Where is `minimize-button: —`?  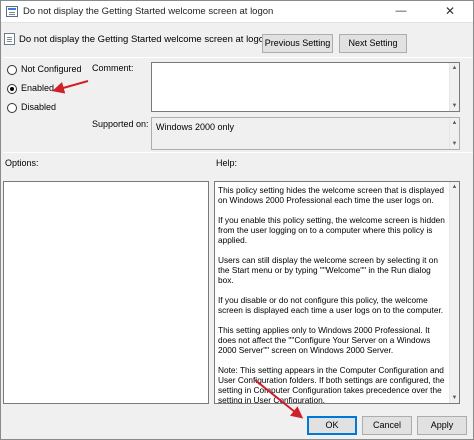
minimize-button: — is located at coordinates (401, 12).